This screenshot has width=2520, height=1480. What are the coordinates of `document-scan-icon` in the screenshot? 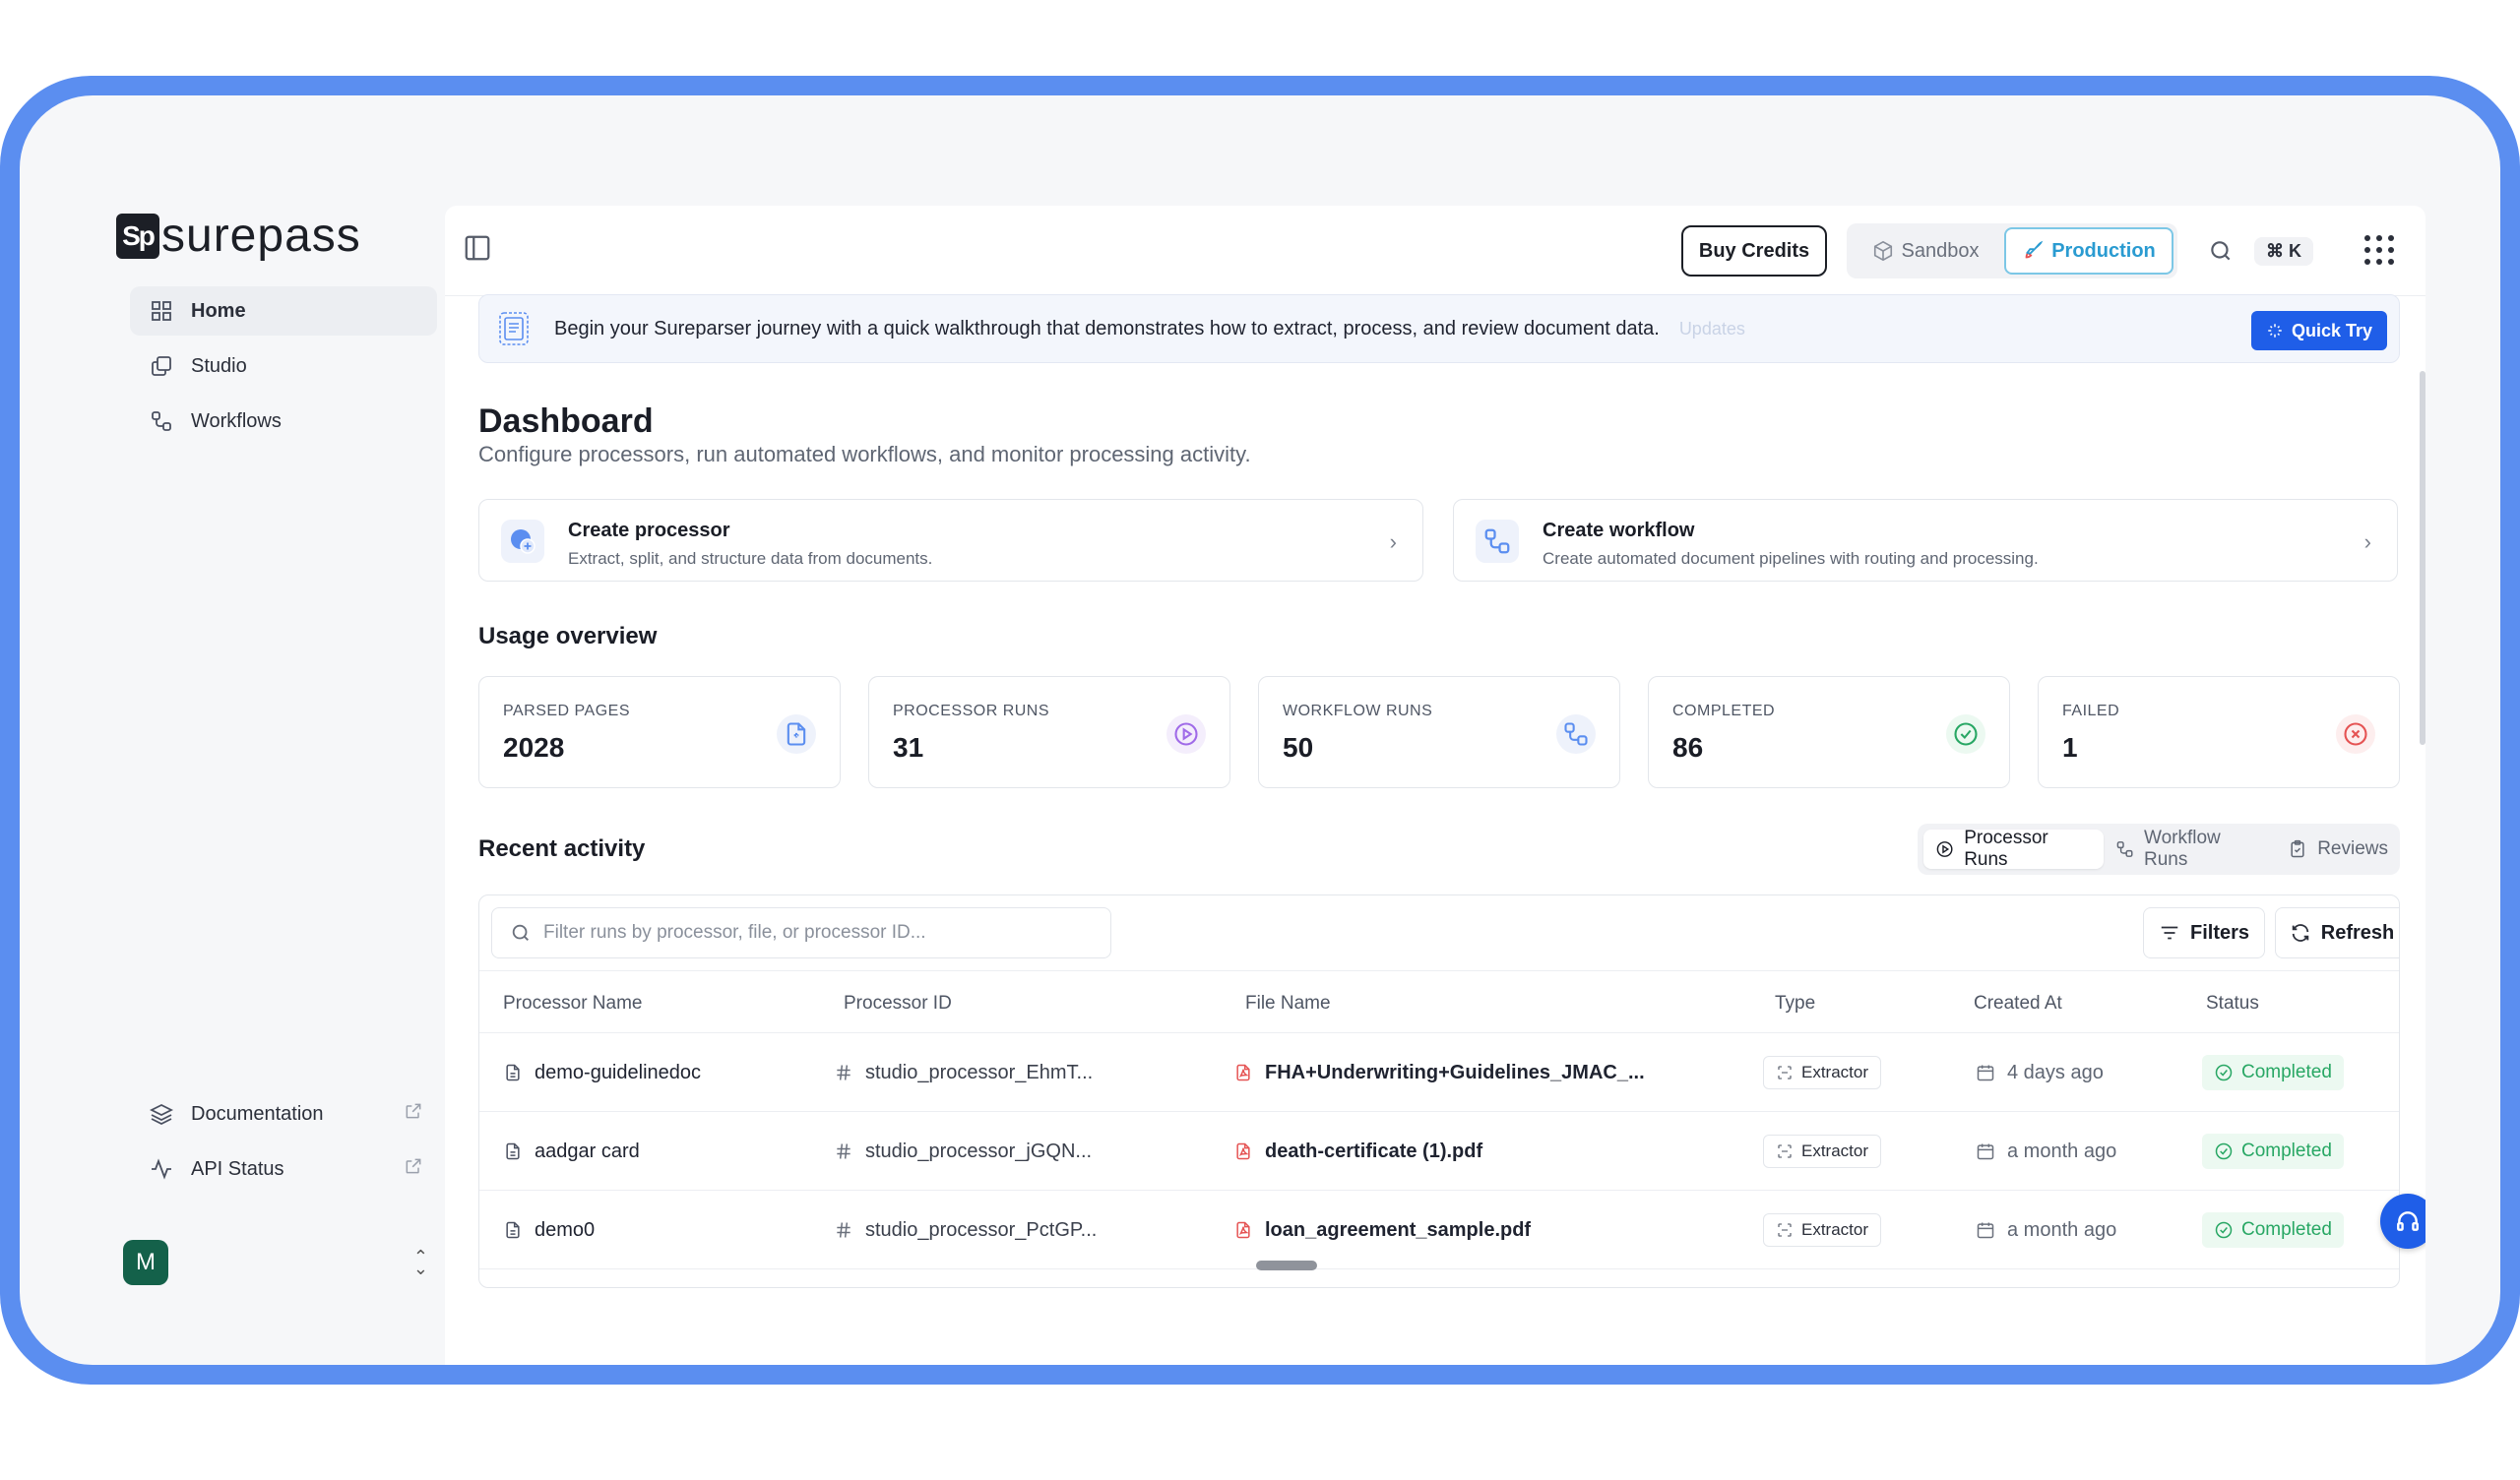 It's located at (796, 734).